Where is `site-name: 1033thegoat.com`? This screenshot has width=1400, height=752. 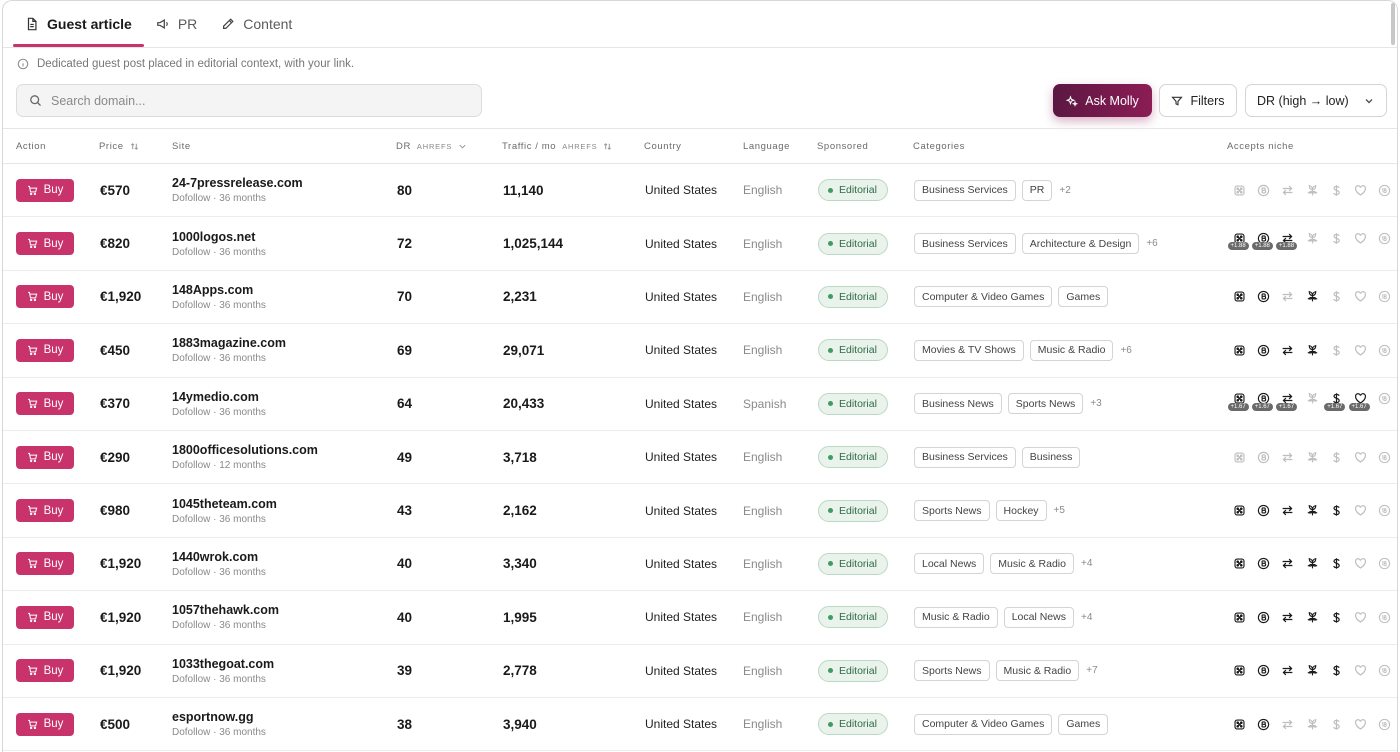 site-name: 1033thegoat.com is located at coordinates (223, 664).